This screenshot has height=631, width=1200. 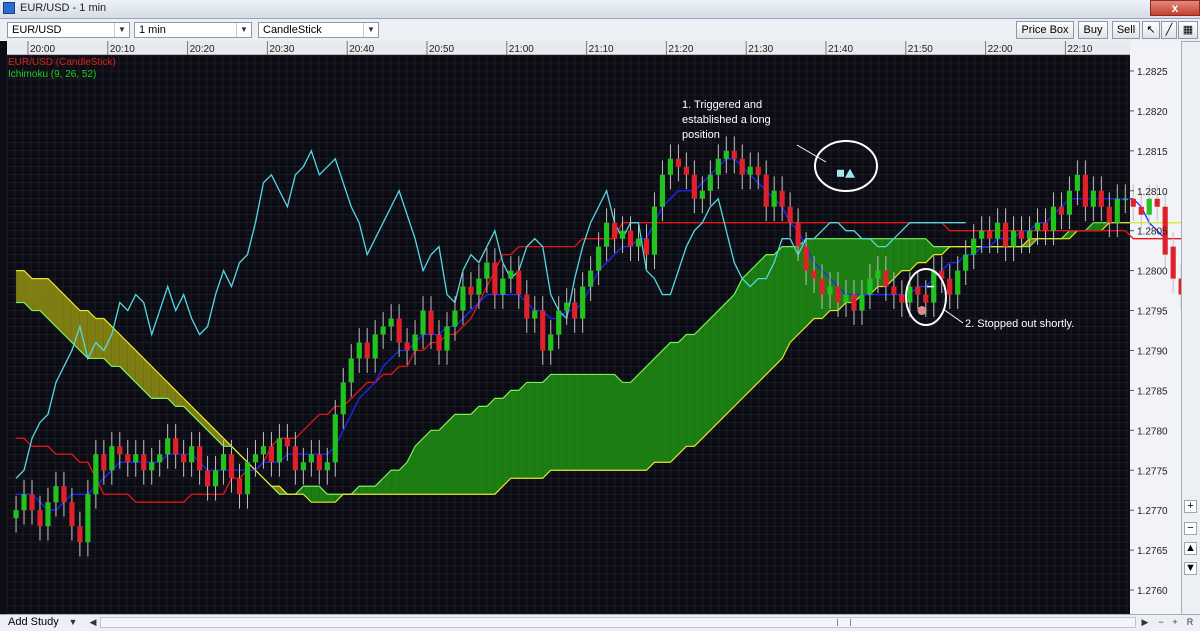 What do you see at coordinates (122, 49) in the screenshot?
I see `time-tick-label: 20:10` at bounding box center [122, 49].